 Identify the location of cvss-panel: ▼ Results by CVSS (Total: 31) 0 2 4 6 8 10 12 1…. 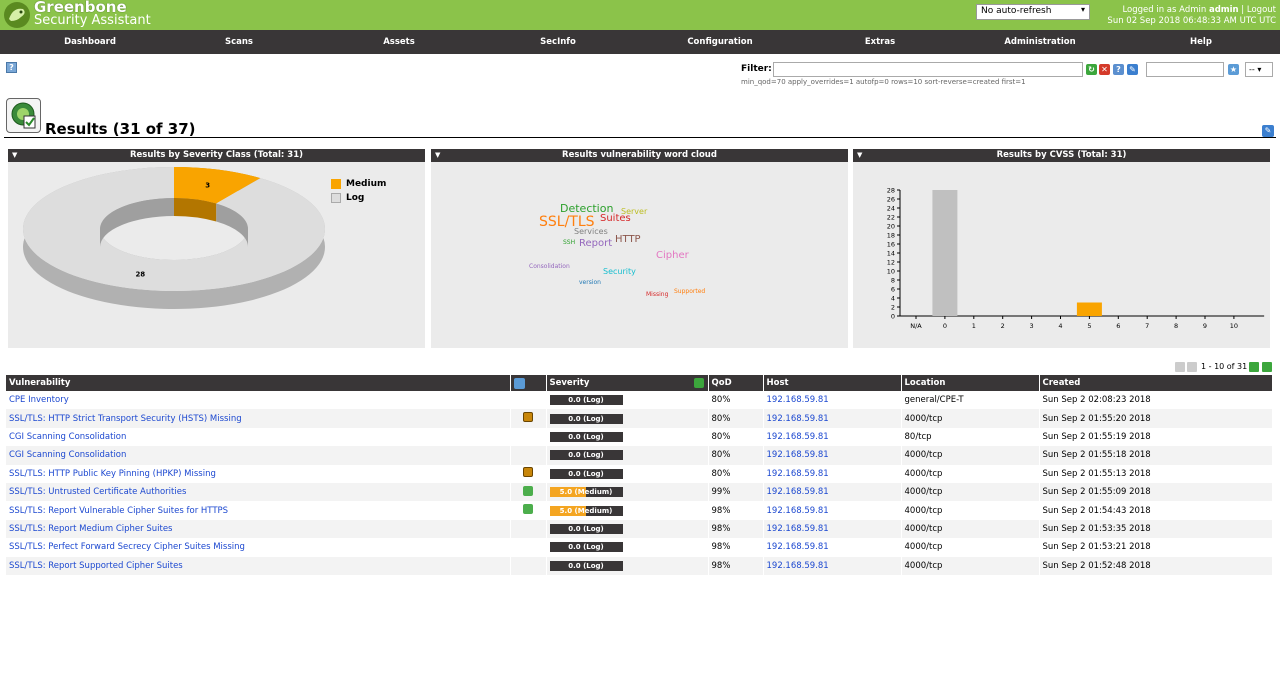
(1061, 248).